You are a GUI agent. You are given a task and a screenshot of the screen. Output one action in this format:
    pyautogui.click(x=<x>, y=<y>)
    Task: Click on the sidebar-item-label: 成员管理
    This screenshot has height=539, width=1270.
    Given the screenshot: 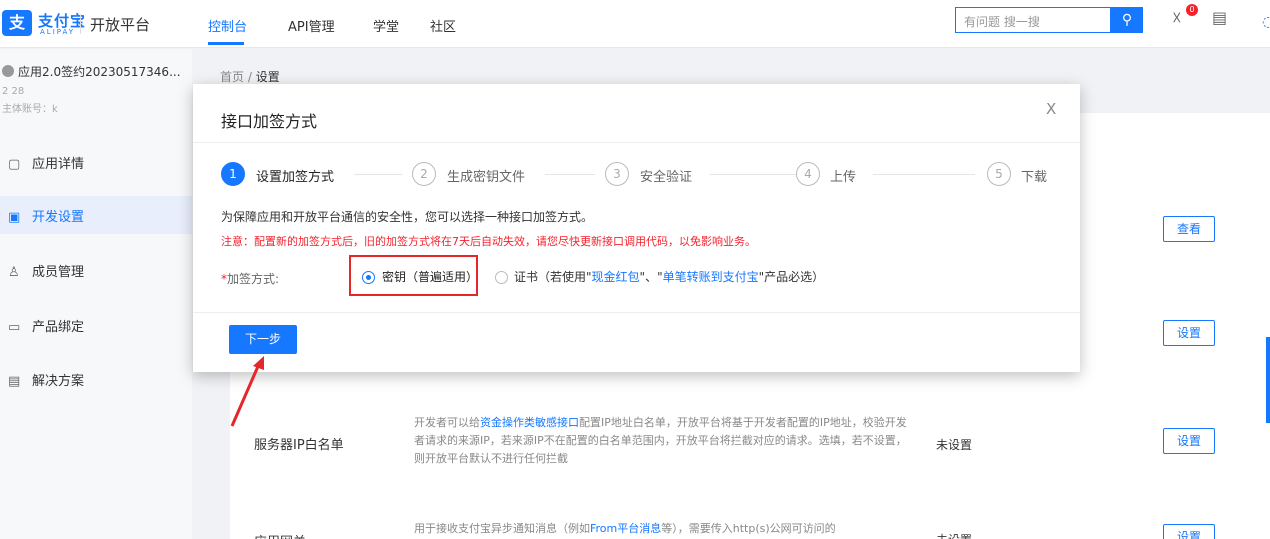 What is the action you would take?
    pyautogui.click(x=58, y=272)
    